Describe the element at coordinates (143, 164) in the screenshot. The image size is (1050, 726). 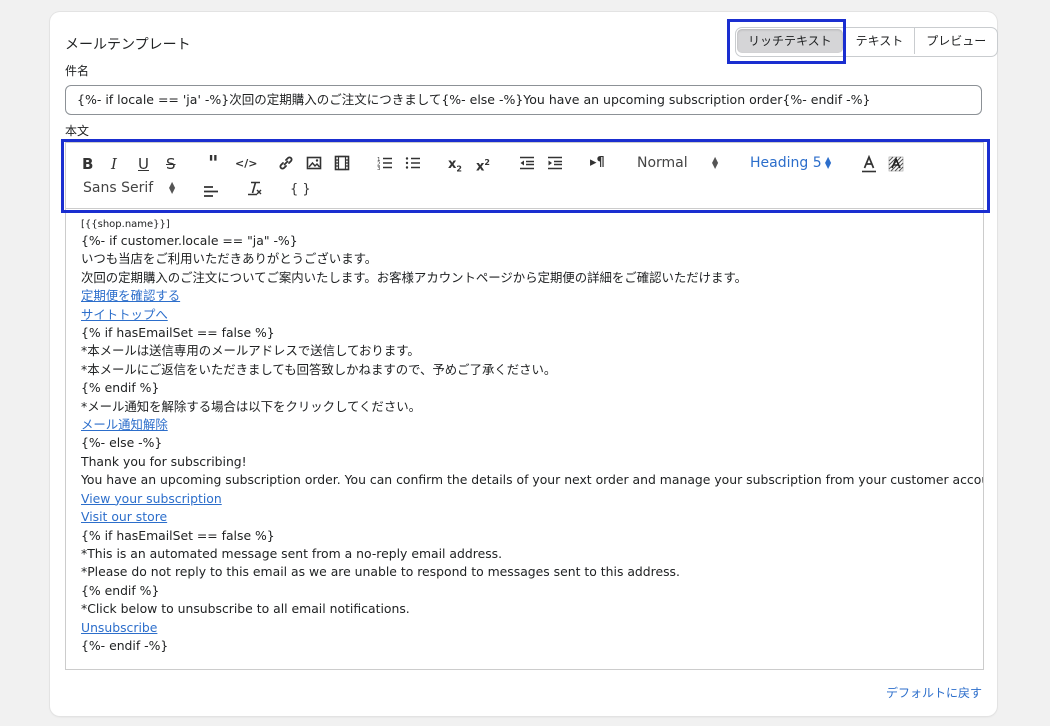
I see `underline-icon: U` at that location.